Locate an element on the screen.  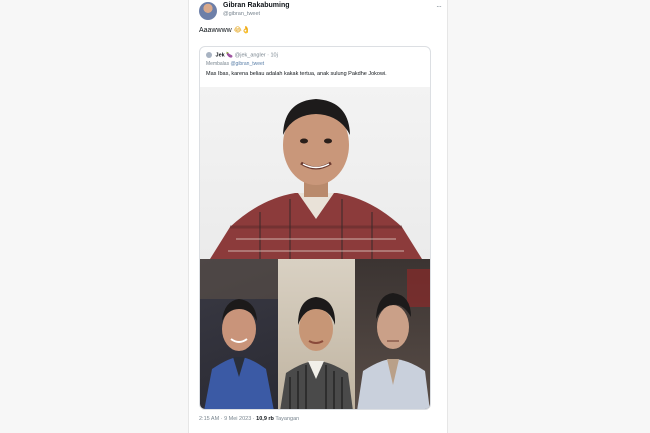
tweet-views-count: 10,9 rb is located at coordinates (265, 419).